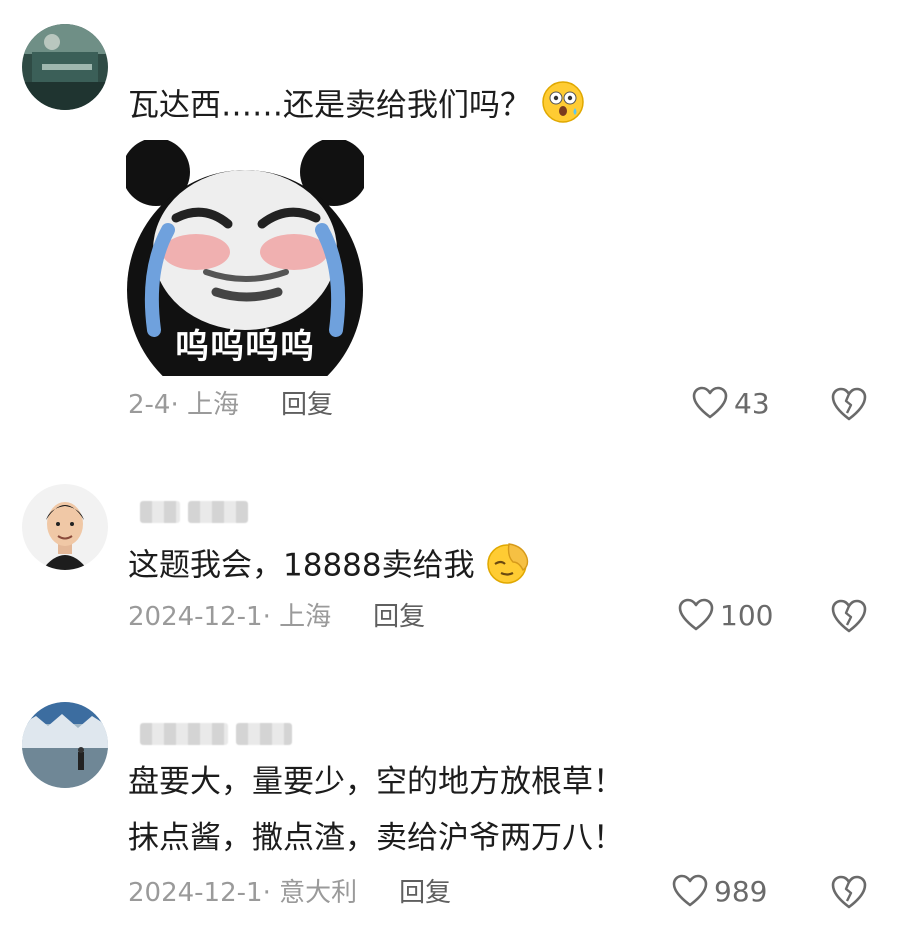  I want to click on like-button: 43, so click(731, 403).